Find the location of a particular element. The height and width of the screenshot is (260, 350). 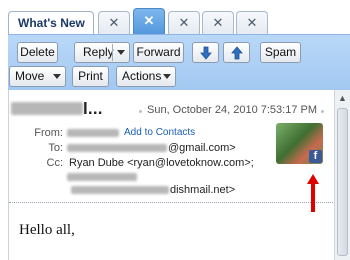

tab-bar: What's New ✕ ✕ ✕ ✕ ✕ is located at coordinates (175, 17).